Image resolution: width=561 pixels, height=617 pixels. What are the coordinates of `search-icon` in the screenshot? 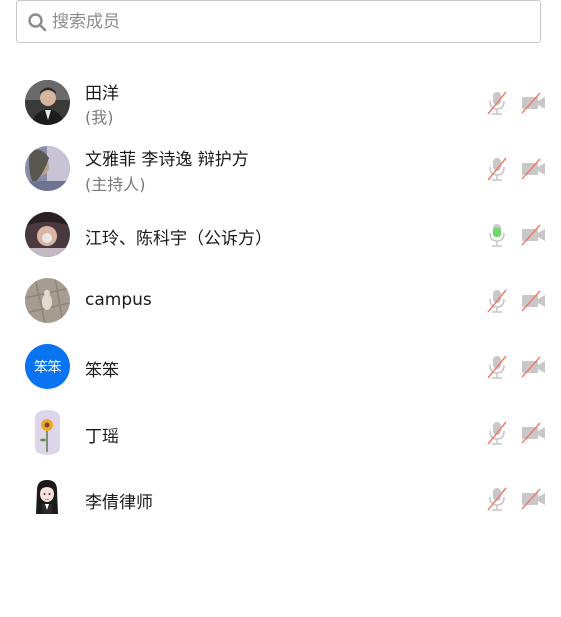 It's located at (37, 21).